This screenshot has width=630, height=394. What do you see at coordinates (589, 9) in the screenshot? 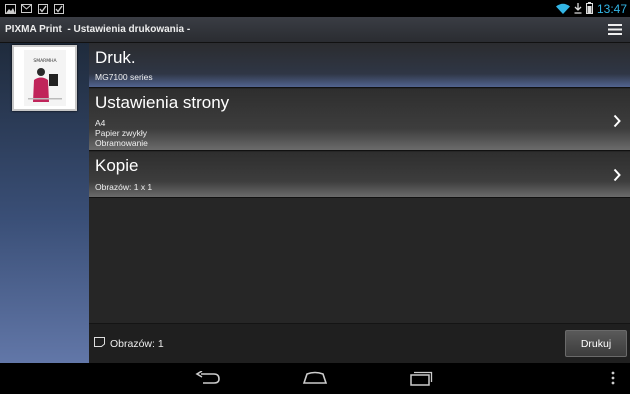
I see `battery-icon` at bounding box center [589, 9].